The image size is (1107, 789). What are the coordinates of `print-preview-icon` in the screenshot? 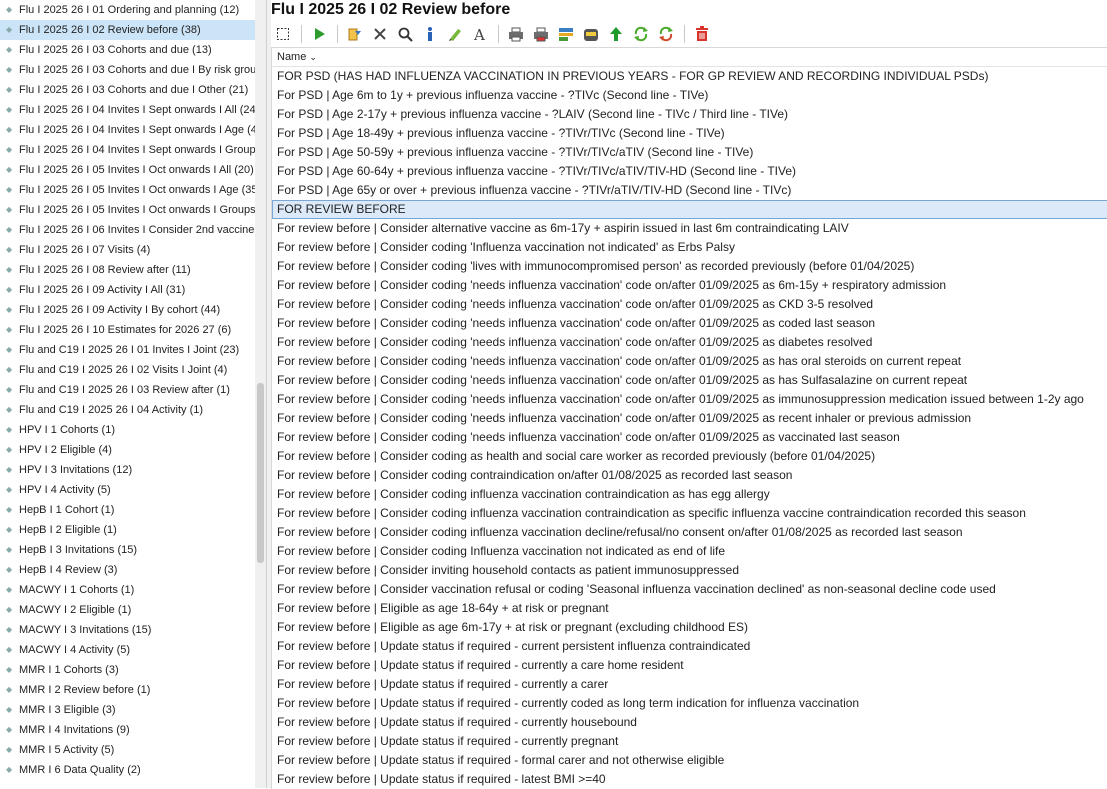 It's located at (541, 34).